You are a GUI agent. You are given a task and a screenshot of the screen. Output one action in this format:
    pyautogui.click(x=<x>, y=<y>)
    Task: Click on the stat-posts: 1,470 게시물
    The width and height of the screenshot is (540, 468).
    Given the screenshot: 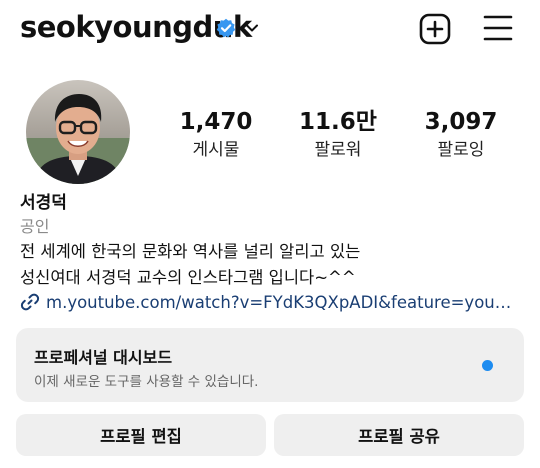 What is the action you would take?
    pyautogui.click(x=216, y=134)
    